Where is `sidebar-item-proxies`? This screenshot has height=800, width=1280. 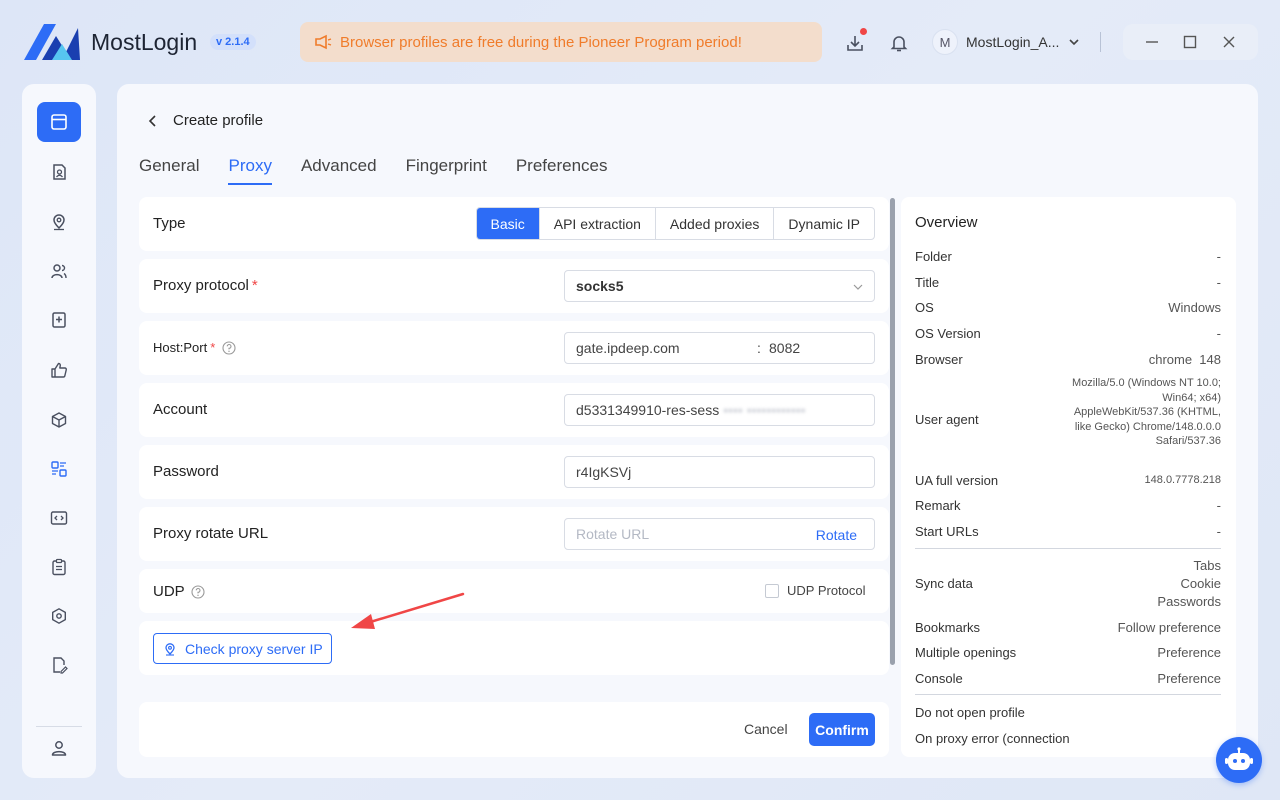 sidebar-item-proxies is located at coordinates (59, 222).